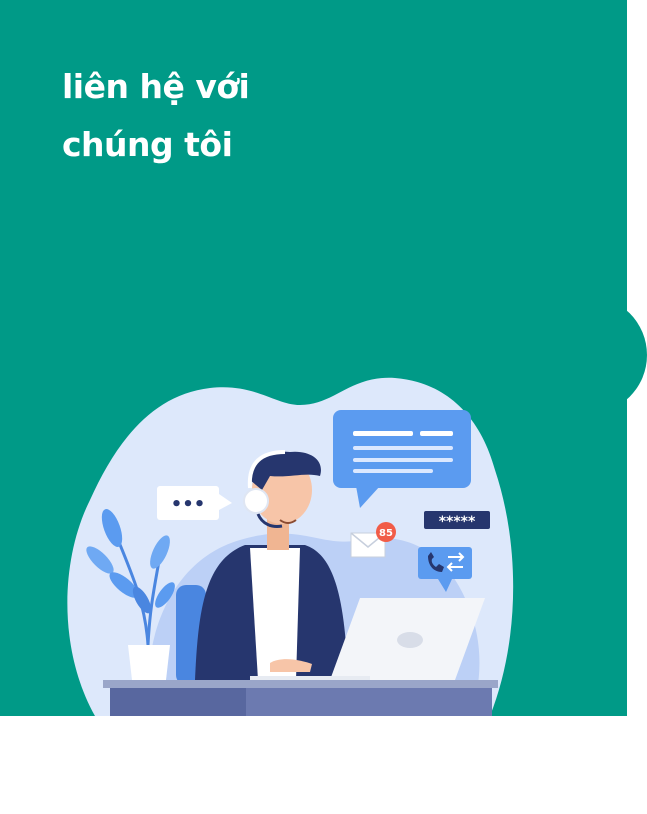 This screenshot has width=647, height=814. Describe the element at coordinates (300, 684) in the screenshot. I see `desk-top` at that location.